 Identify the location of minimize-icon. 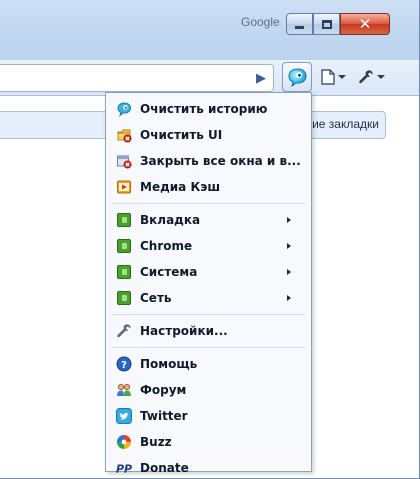
(299, 27).